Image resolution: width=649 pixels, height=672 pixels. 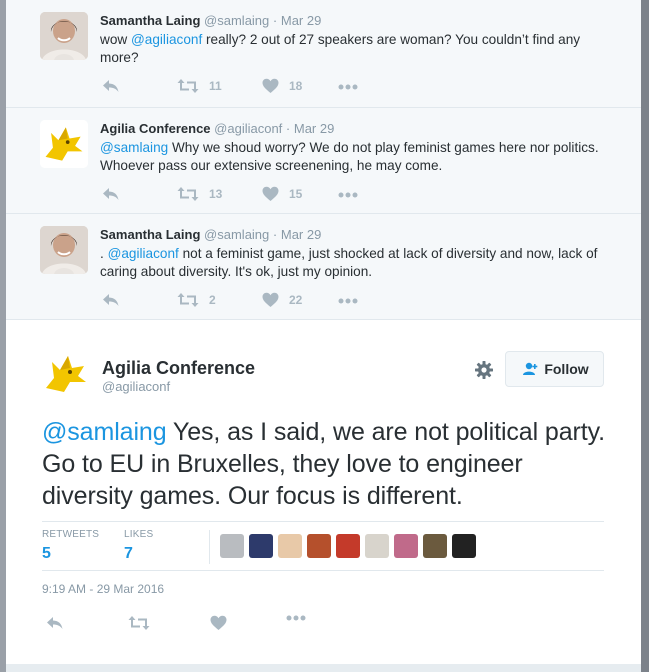 I want to click on likes-stat: LIKES 7, so click(x=138, y=546).